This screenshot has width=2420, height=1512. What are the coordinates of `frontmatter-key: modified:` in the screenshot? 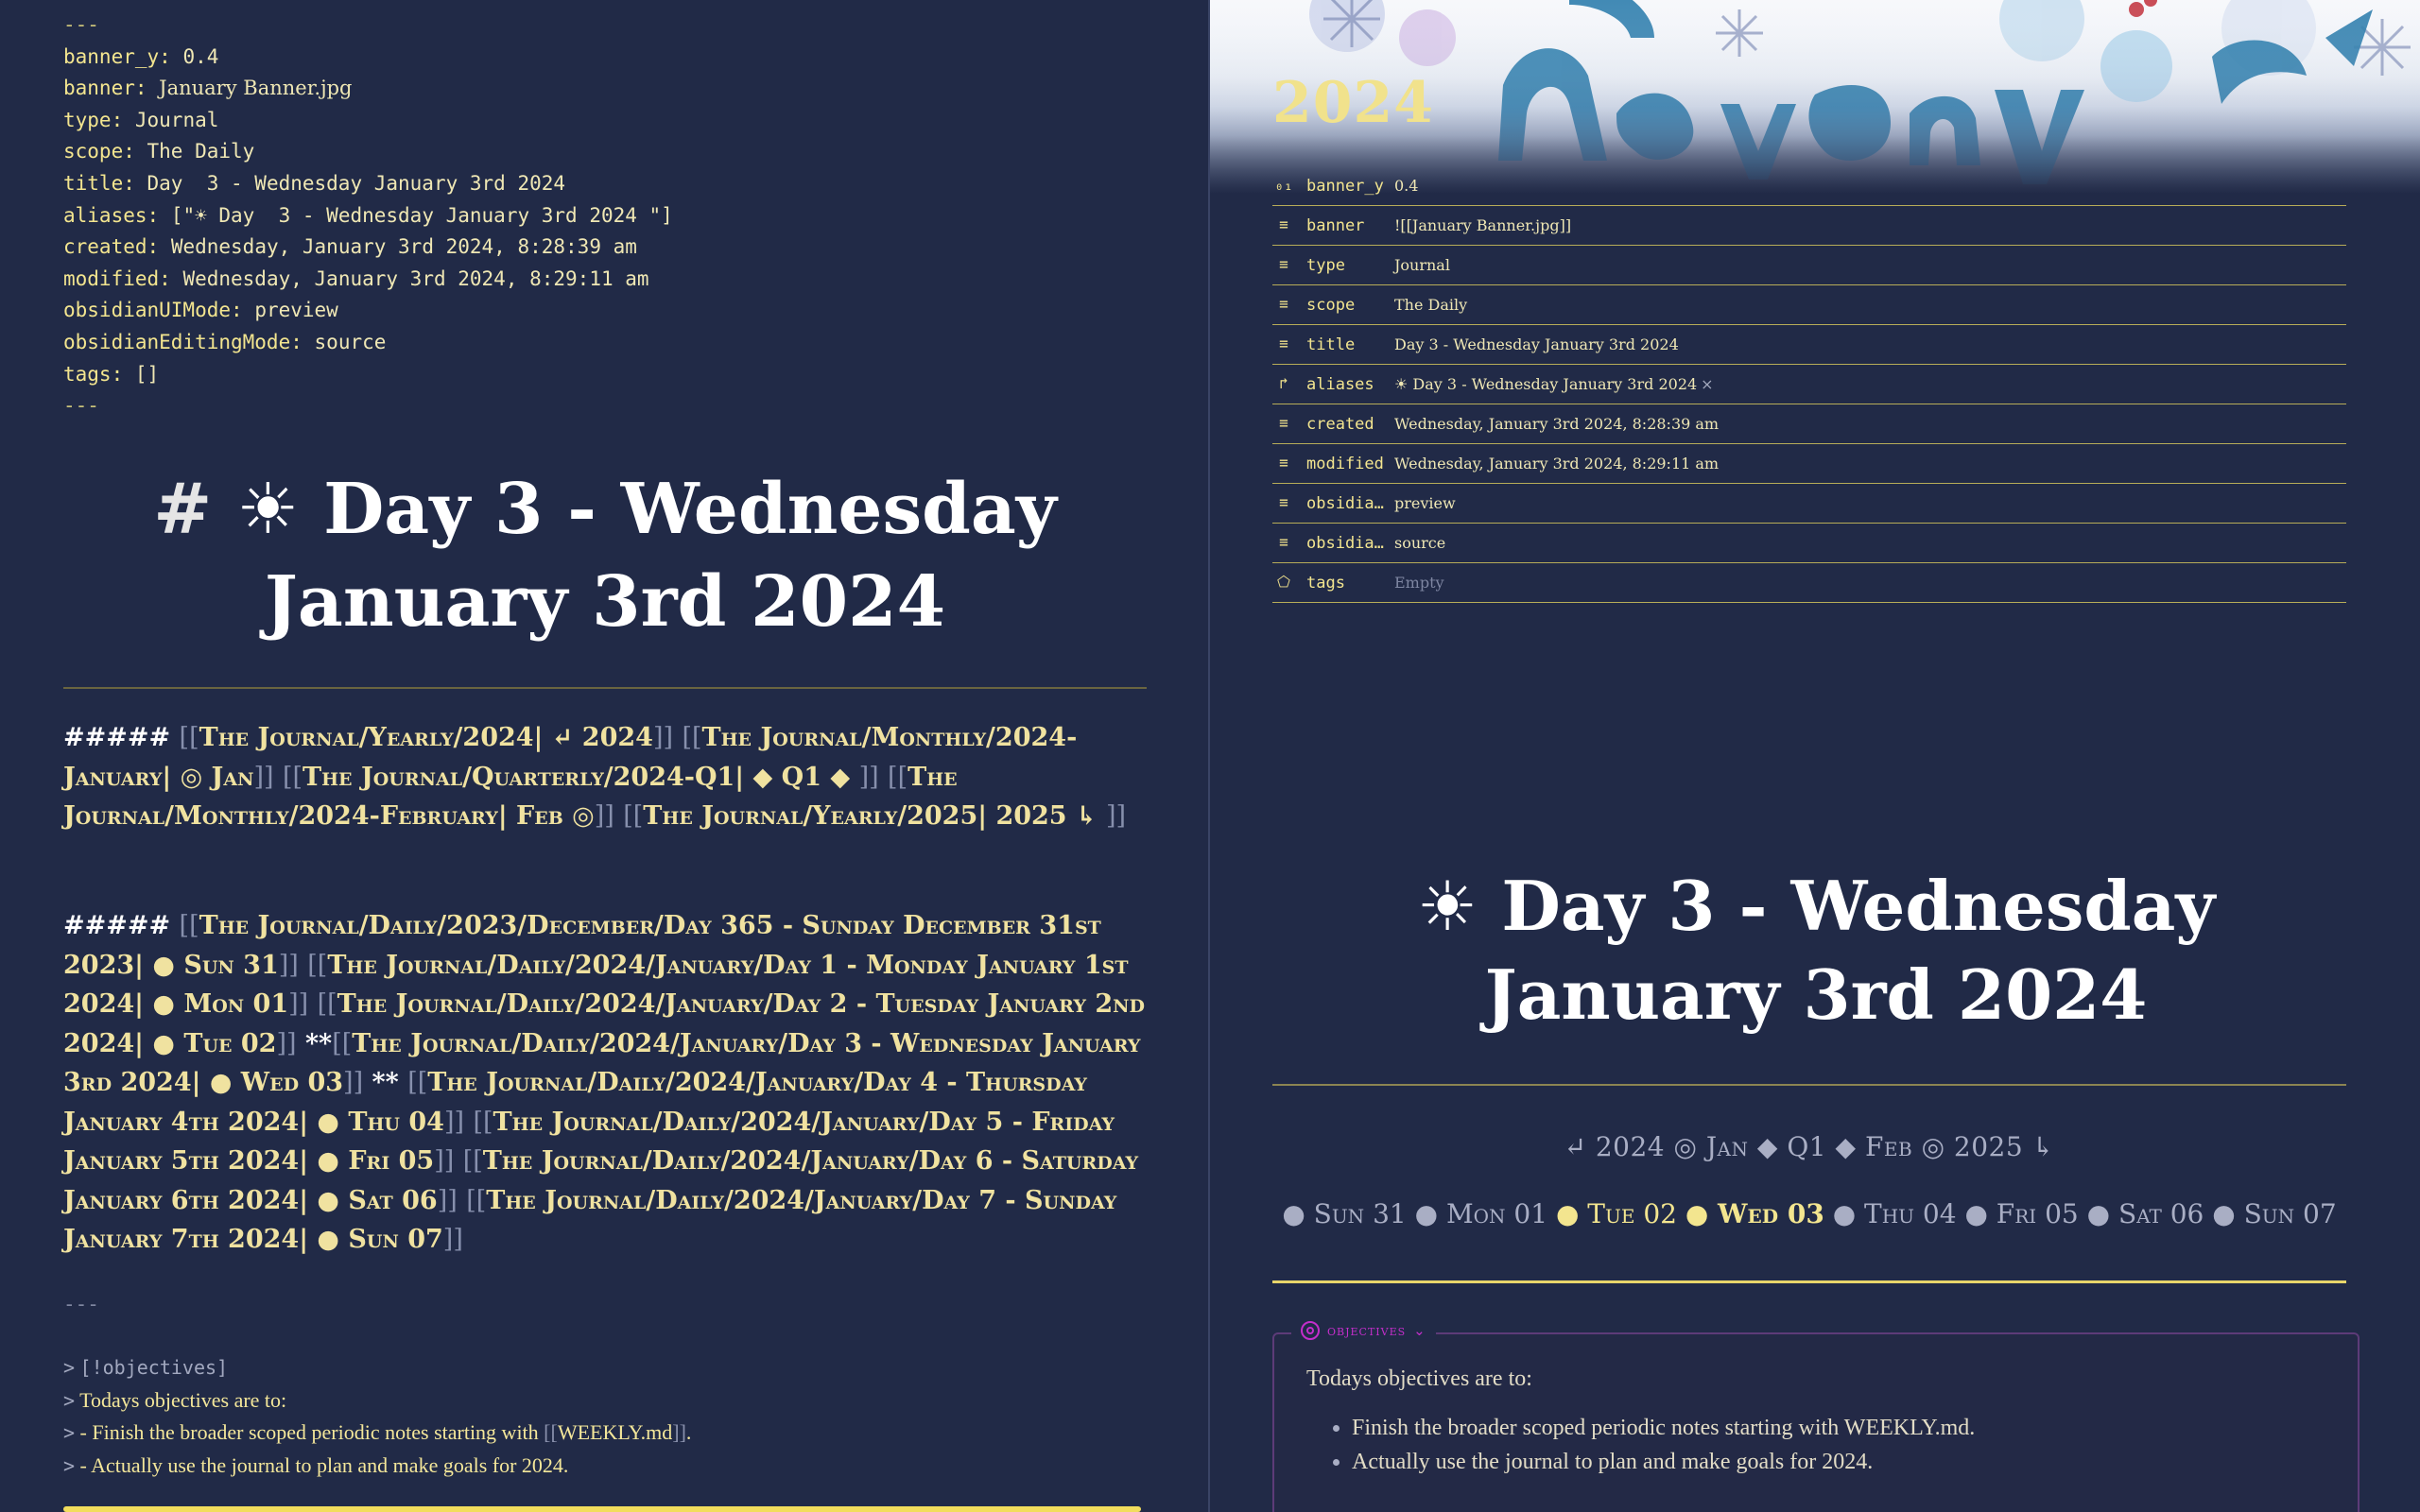 It's located at (117, 278).